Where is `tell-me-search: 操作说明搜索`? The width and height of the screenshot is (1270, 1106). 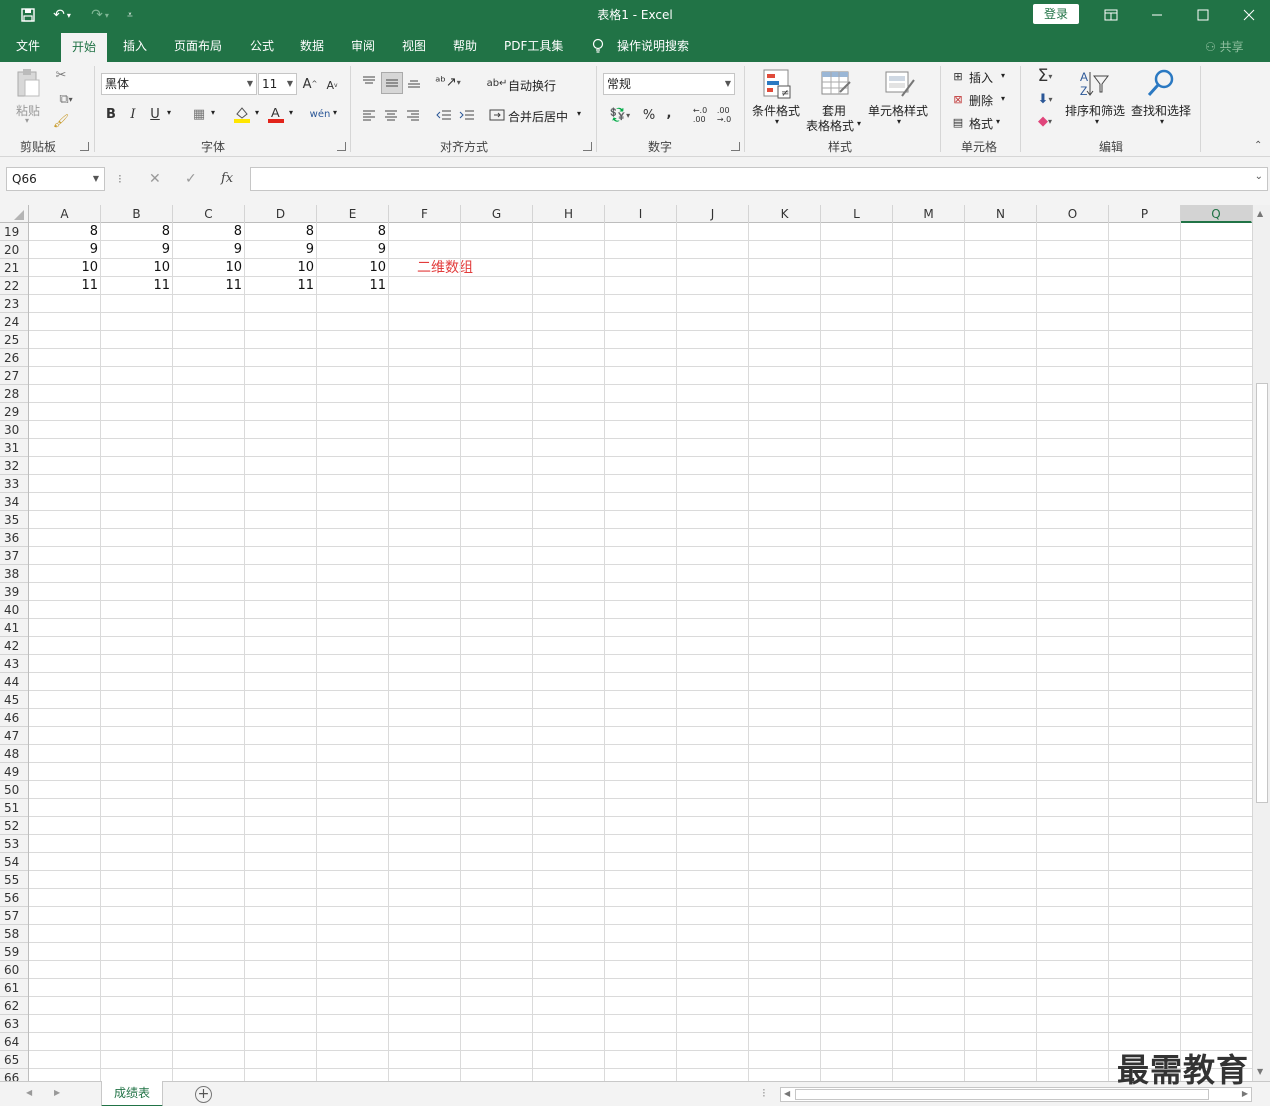 tell-me-search: 操作说明搜索 is located at coordinates (653, 46).